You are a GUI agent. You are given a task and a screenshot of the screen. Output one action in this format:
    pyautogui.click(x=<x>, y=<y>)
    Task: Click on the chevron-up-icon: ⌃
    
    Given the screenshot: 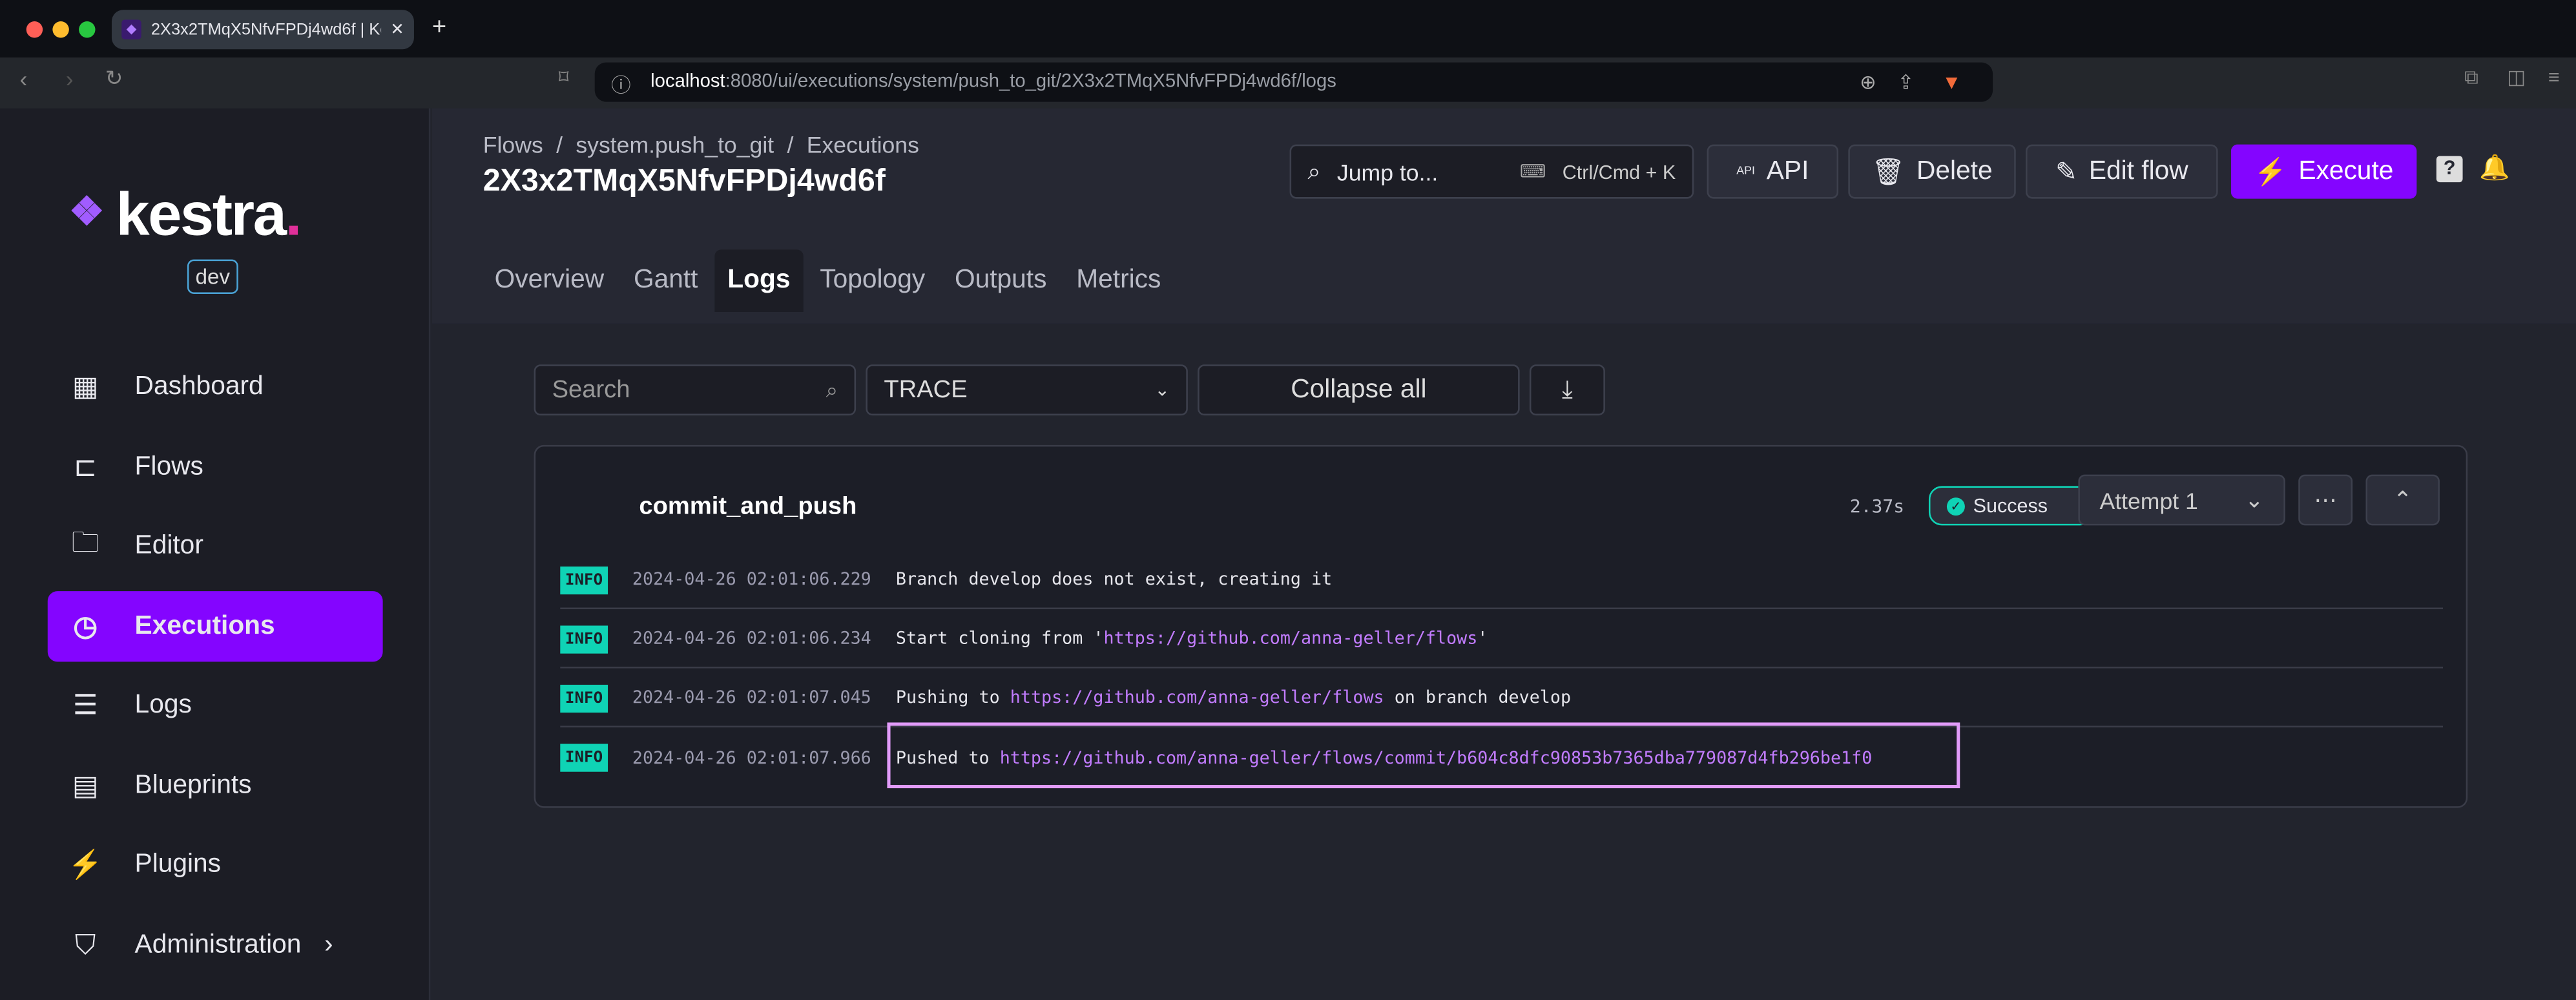 What is the action you would take?
    pyautogui.click(x=2403, y=499)
    